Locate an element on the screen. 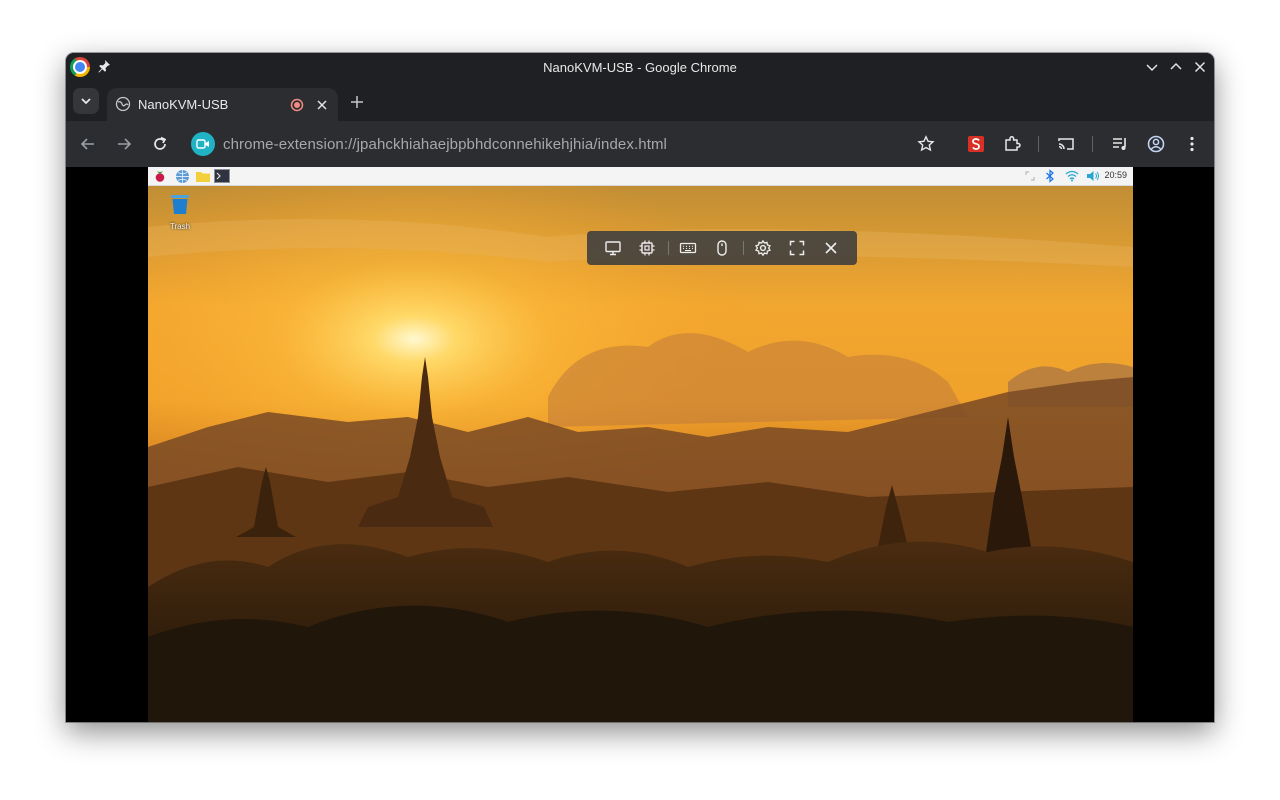  maximize-icon is located at coordinates (1176, 67).